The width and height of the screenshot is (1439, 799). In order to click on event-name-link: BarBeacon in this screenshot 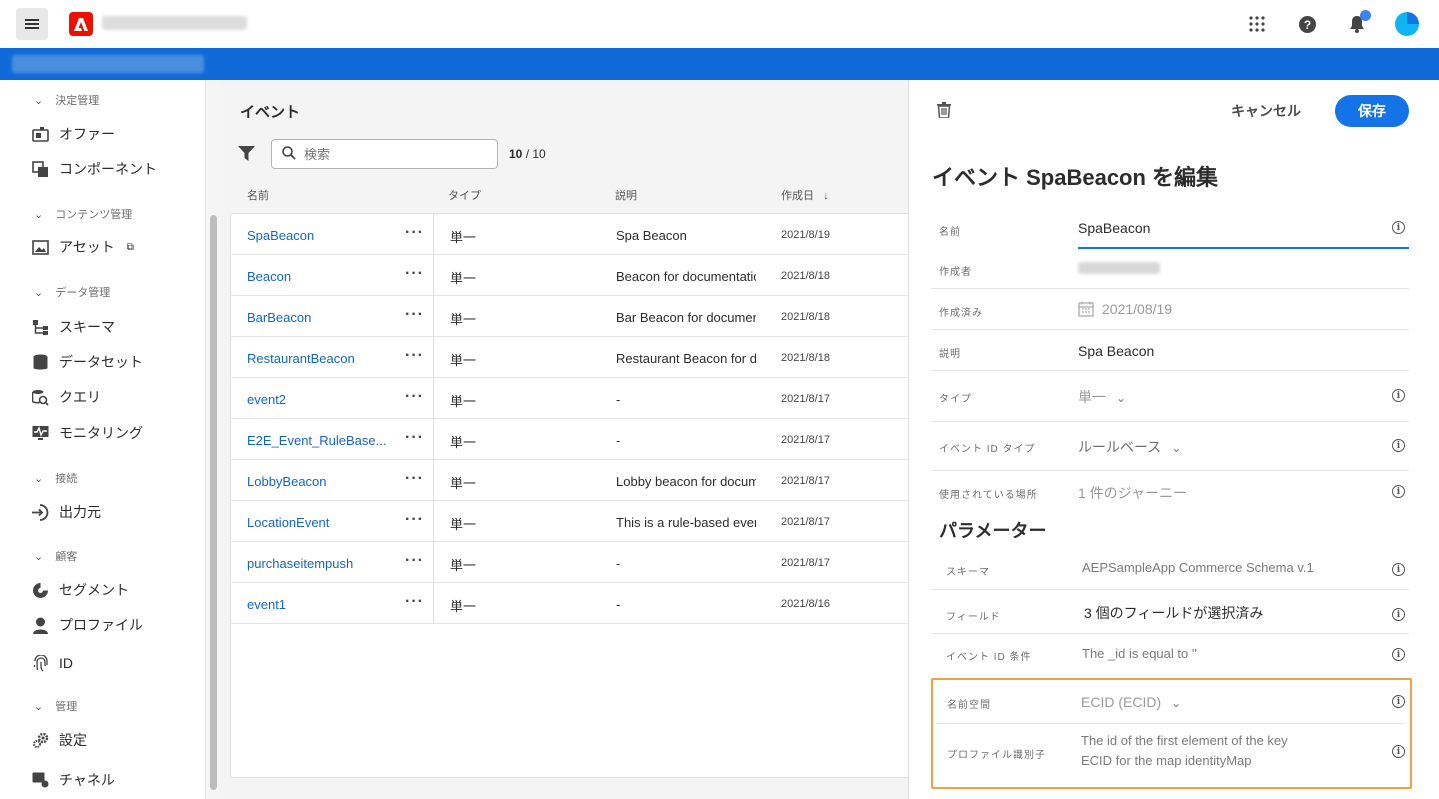, I will do `click(279, 317)`.